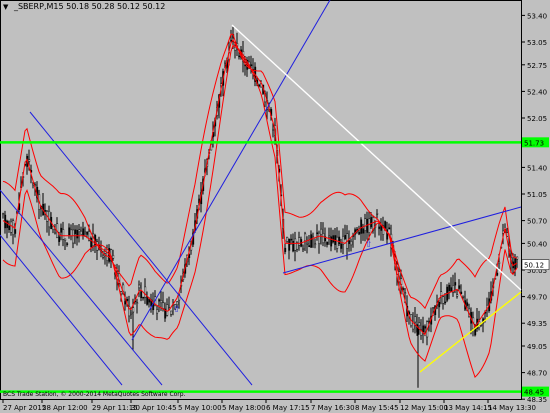 Image resolution: width=550 pixels, height=413 pixels. I want to click on y-tick-label: 50.70, so click(537, 222).